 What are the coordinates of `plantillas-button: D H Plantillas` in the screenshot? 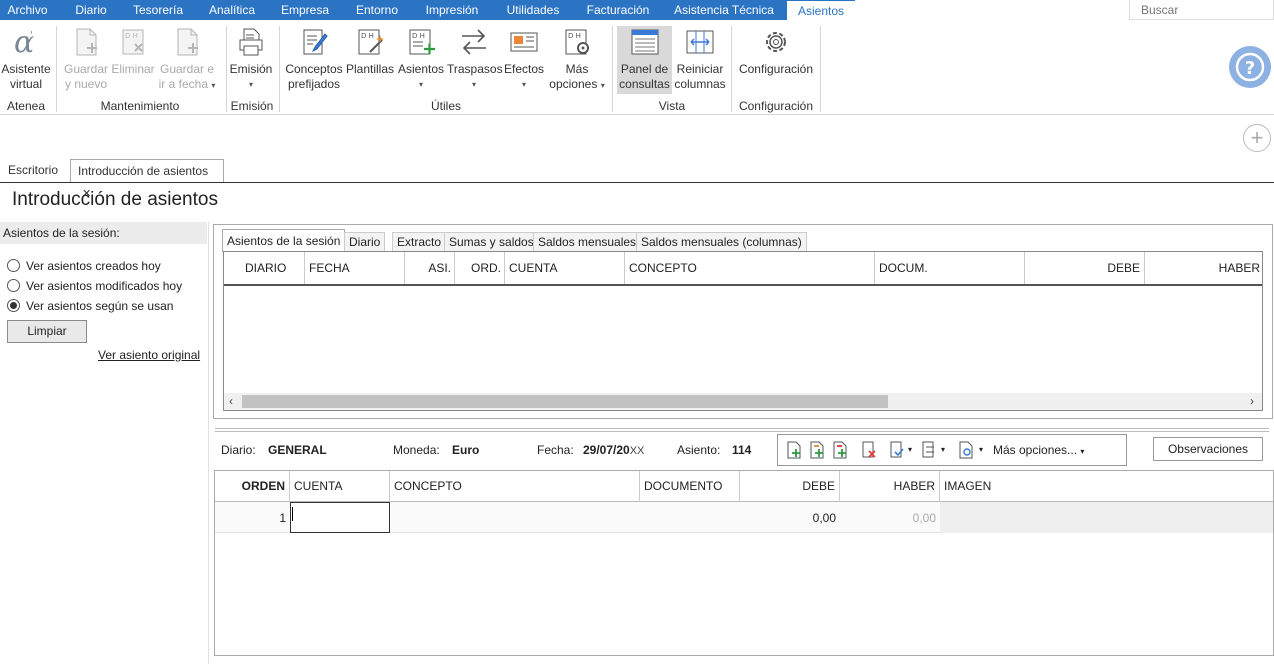 It's located at (370, 51).